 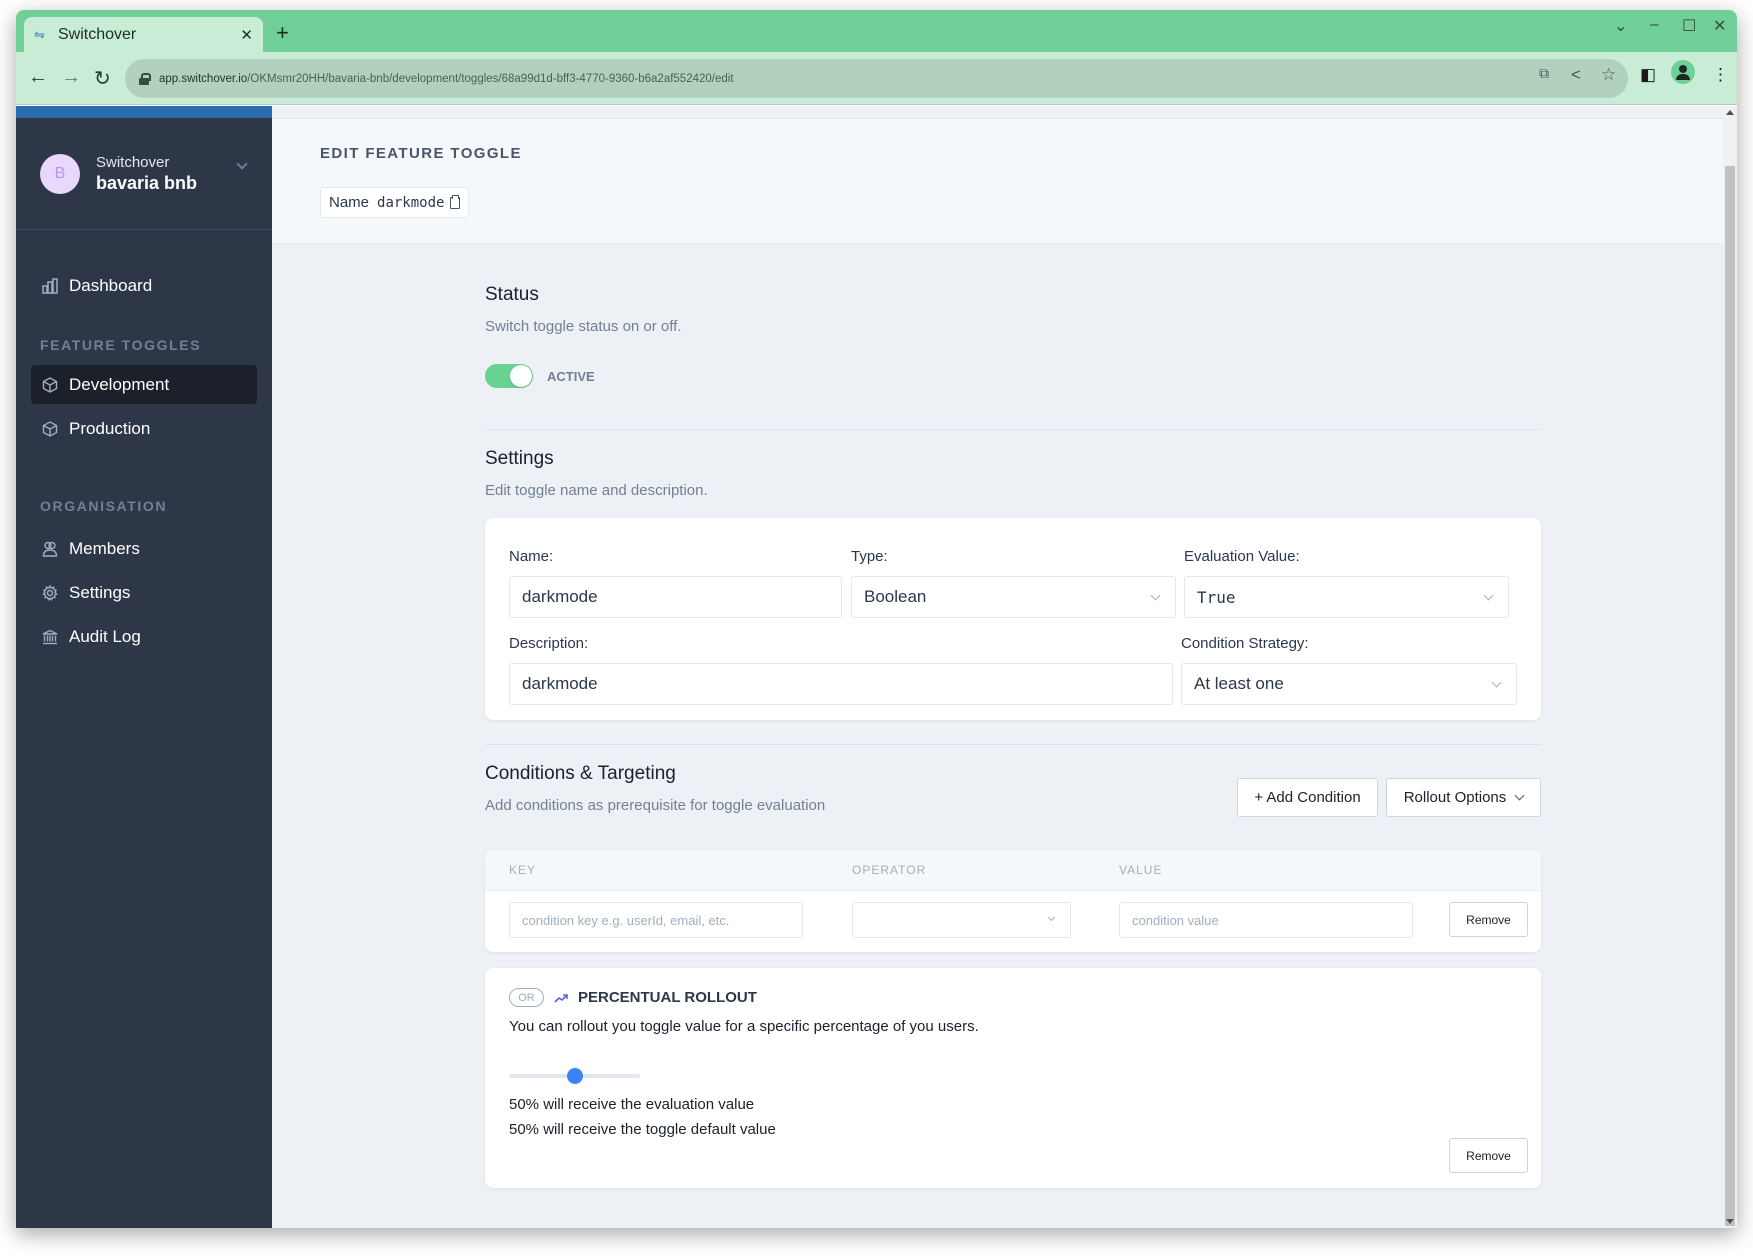 I want to click on cube-icon, so click(x=50, y=385).